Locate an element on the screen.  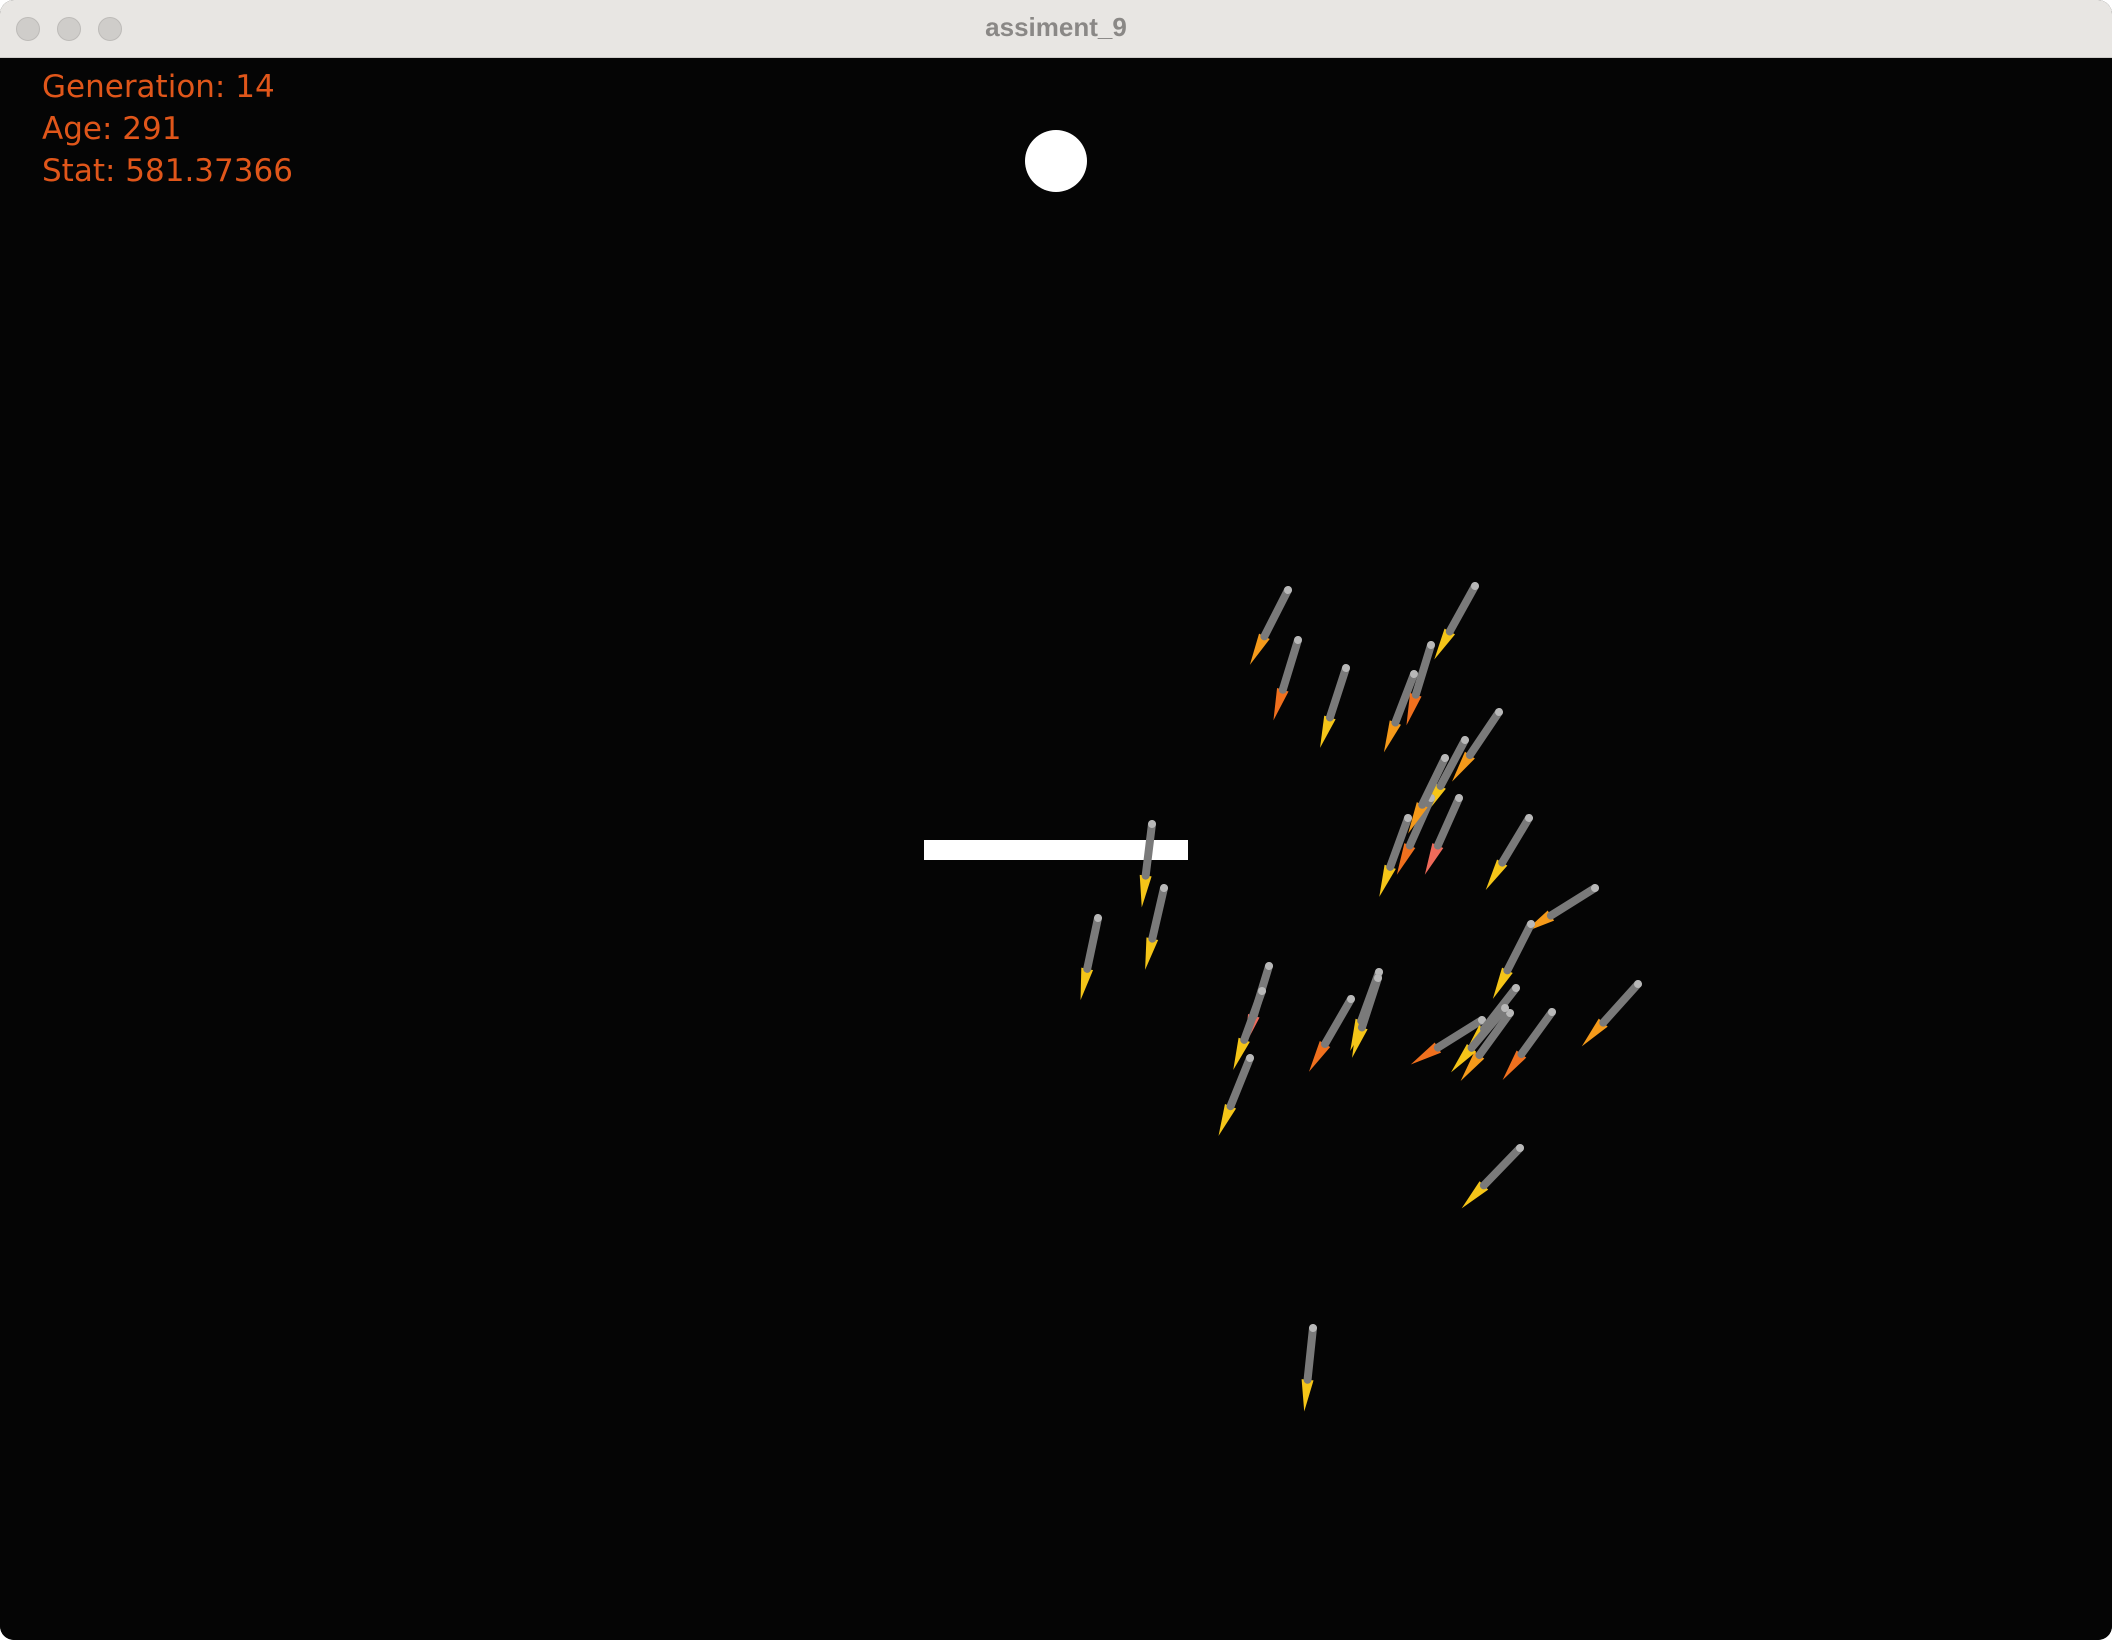
target-circle is located at coordinates (1056, 161).